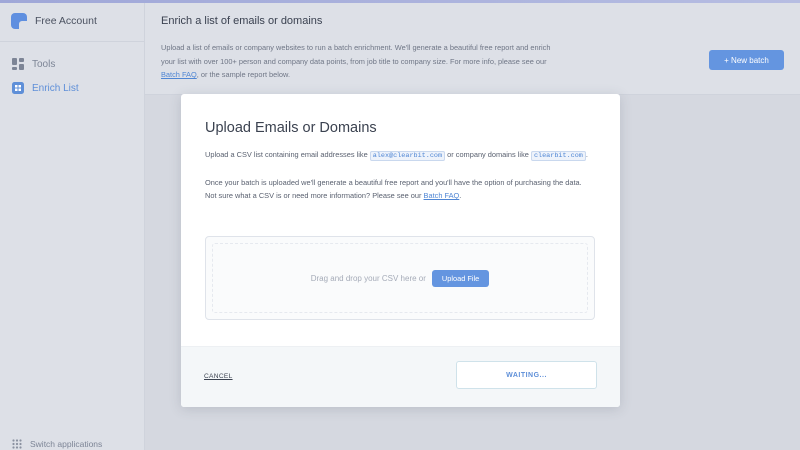 Image resolution: width=800 pixels, height=450 pixels. Describe the element at coordinates (460, 195) in the screenshot. I see `help-text: .` at that location.